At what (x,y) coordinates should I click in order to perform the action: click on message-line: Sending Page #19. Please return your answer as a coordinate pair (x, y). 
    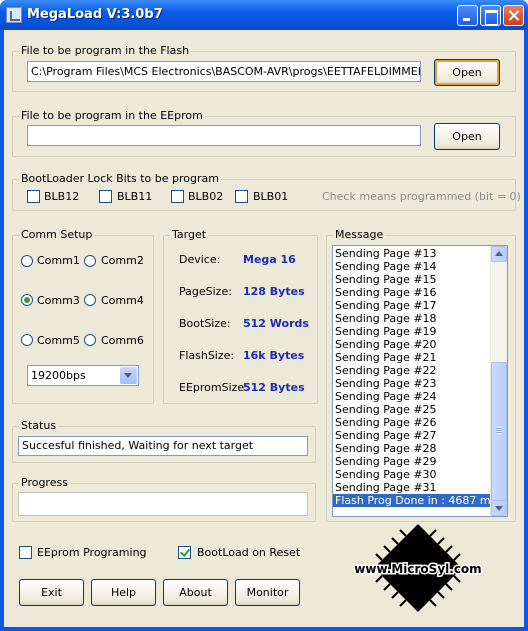
    Looking at the image, I should click on (412, 331).